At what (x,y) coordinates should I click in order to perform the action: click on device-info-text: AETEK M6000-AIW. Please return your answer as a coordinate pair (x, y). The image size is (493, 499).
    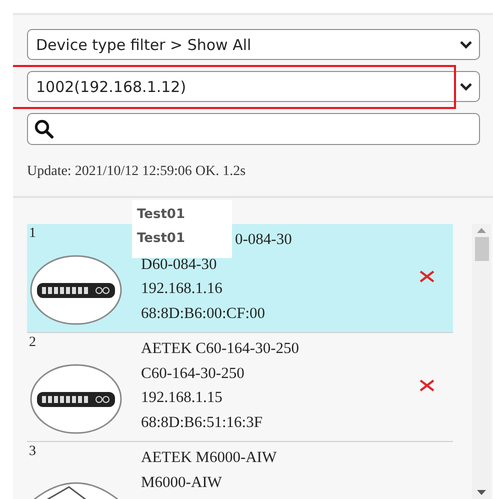
    Looking at the image, I should click on (209, 458).